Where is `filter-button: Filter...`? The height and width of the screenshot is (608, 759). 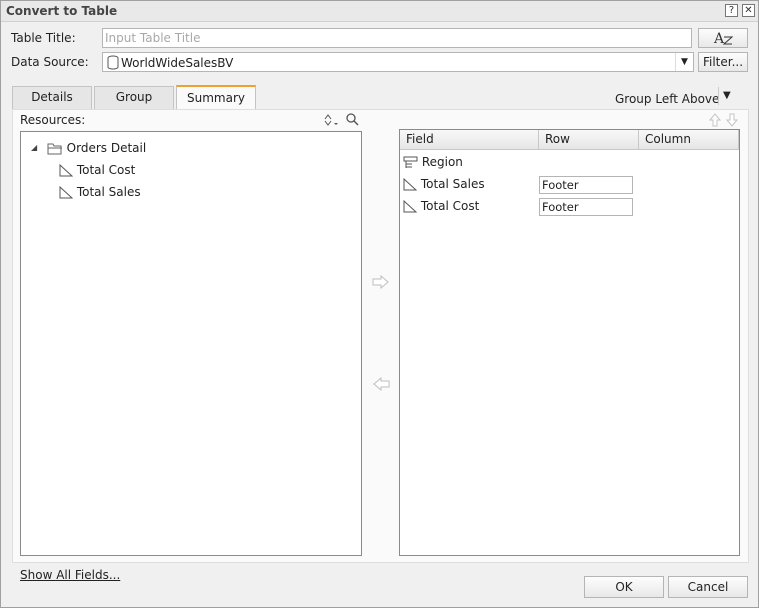 filter-button: Filter... is located at coordinates (723, 62).